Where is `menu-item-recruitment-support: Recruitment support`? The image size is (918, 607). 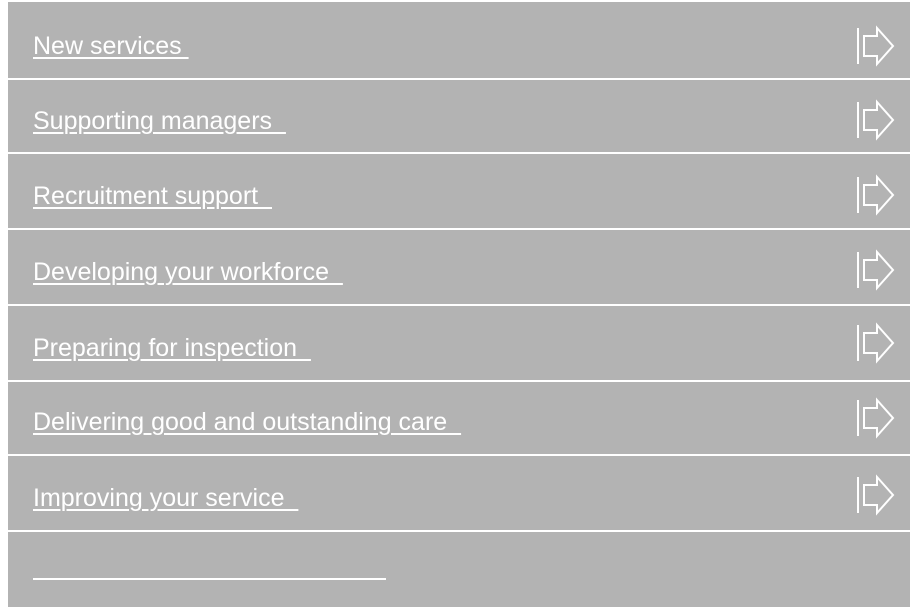
menu-item-recruitment-support: Recruitment support is located at coordinates (459, 193).